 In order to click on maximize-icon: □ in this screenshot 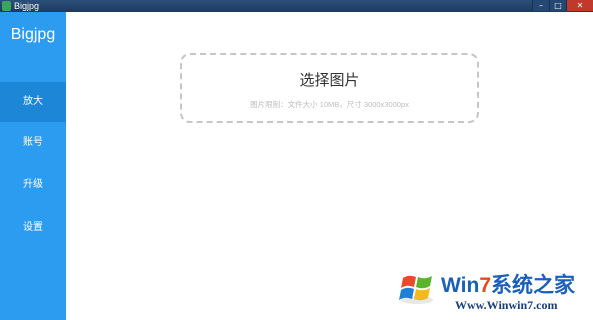, I will do `click(558, 5)`.